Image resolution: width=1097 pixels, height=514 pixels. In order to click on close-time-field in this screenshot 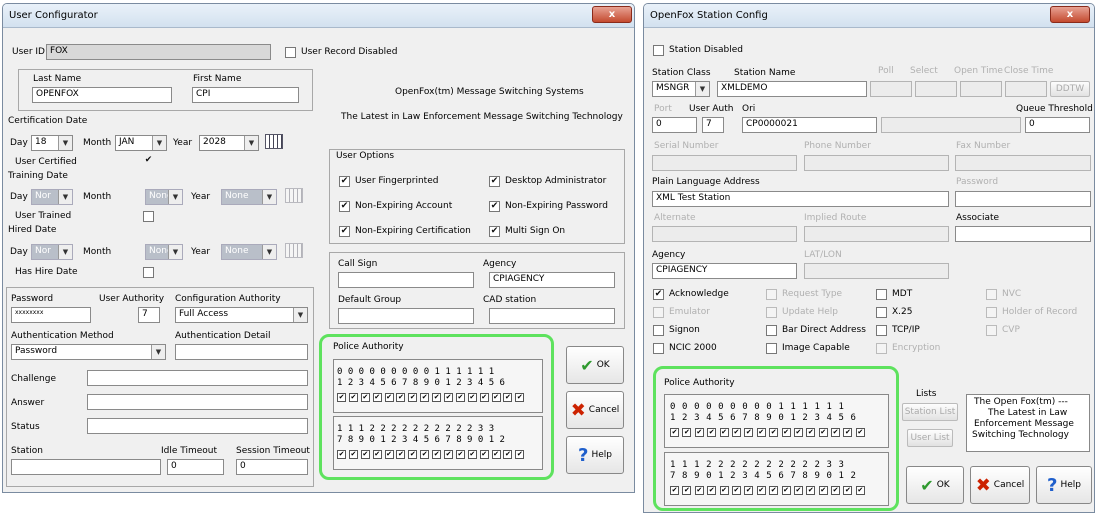, I will do `click(1026, 89)`.